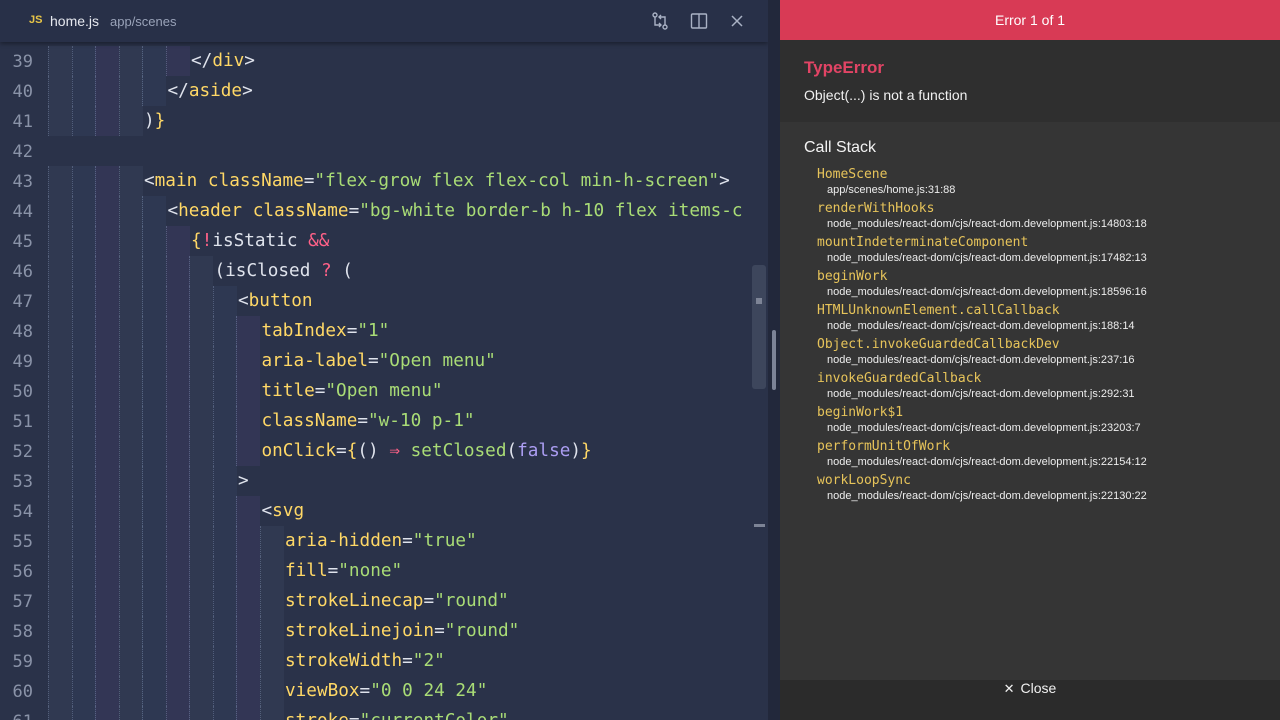  I want to click on code-text: </div>, so click(223, 61).